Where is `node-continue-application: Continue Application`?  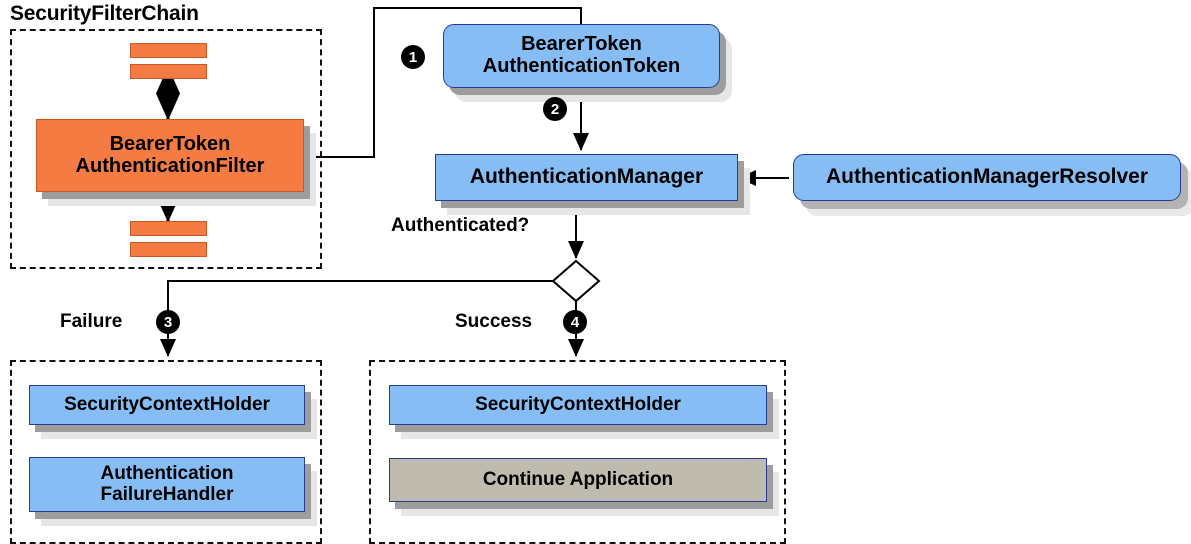
node-continue-application: Continue Application is located at coordinates (578, 480).